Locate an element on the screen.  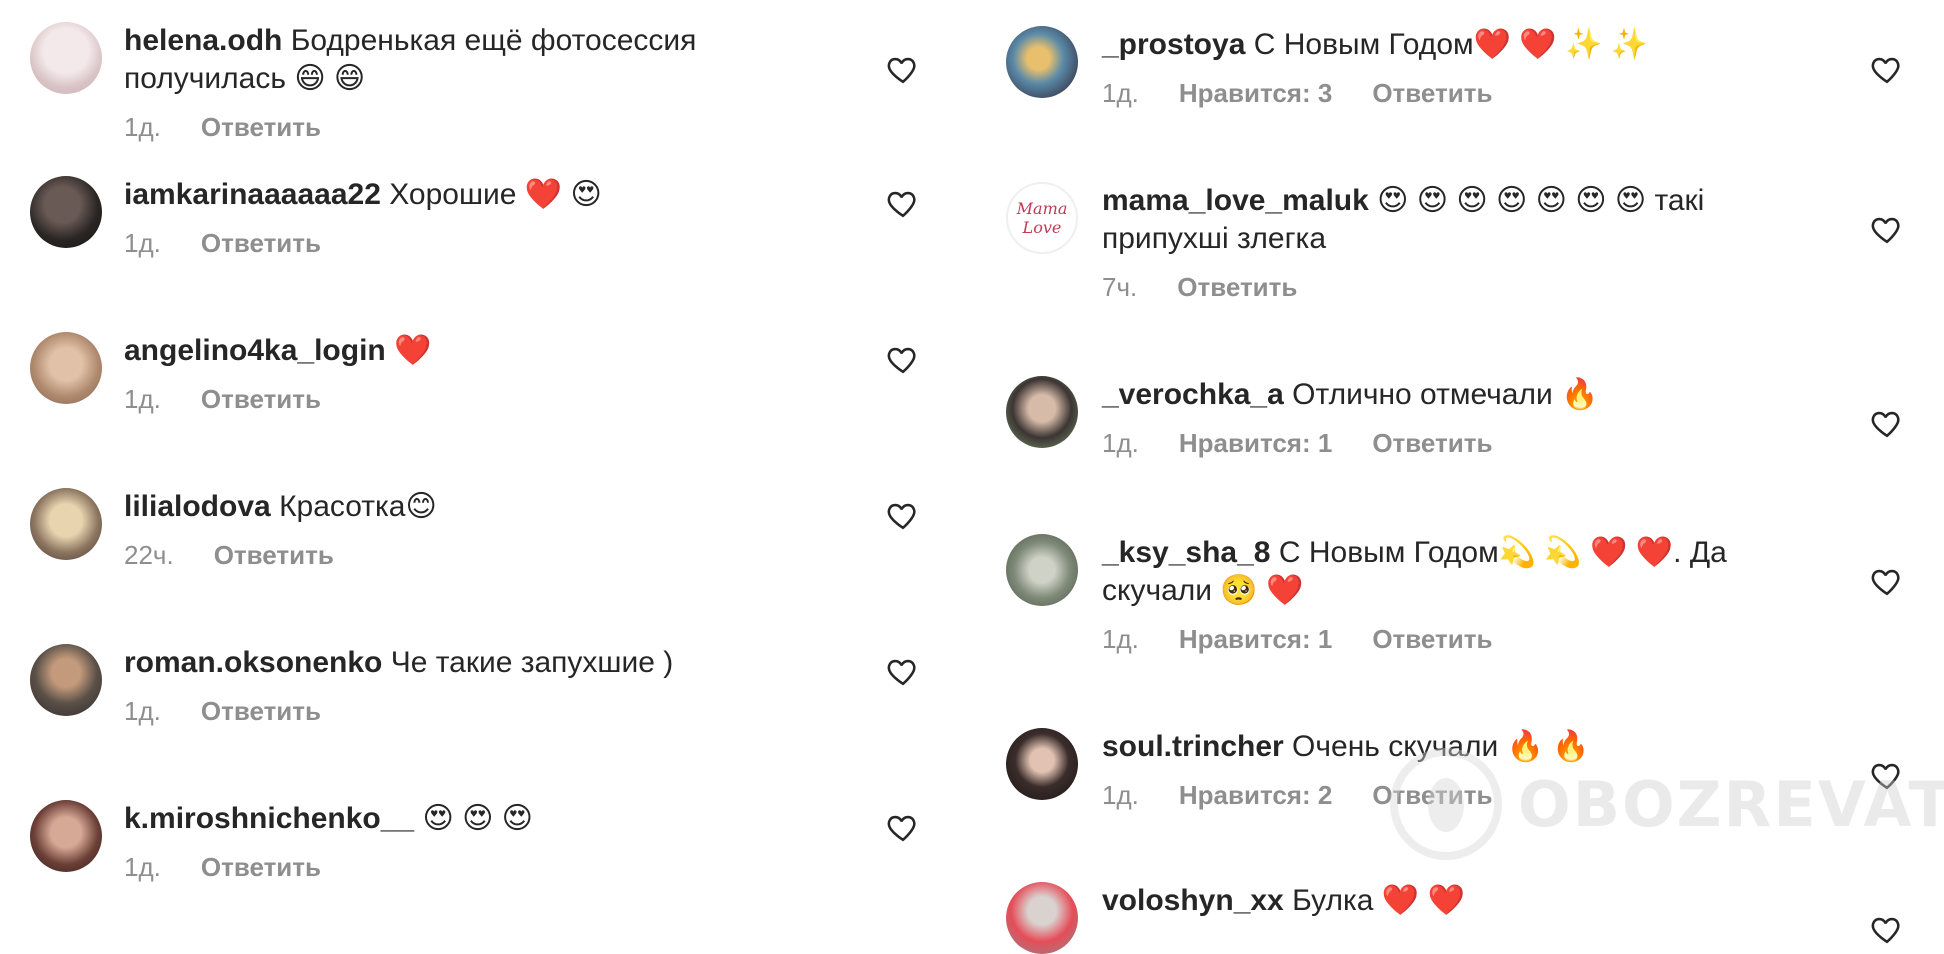
comment-text: Хорошие ❤️ 😍 is located at coordinates (495, 194).